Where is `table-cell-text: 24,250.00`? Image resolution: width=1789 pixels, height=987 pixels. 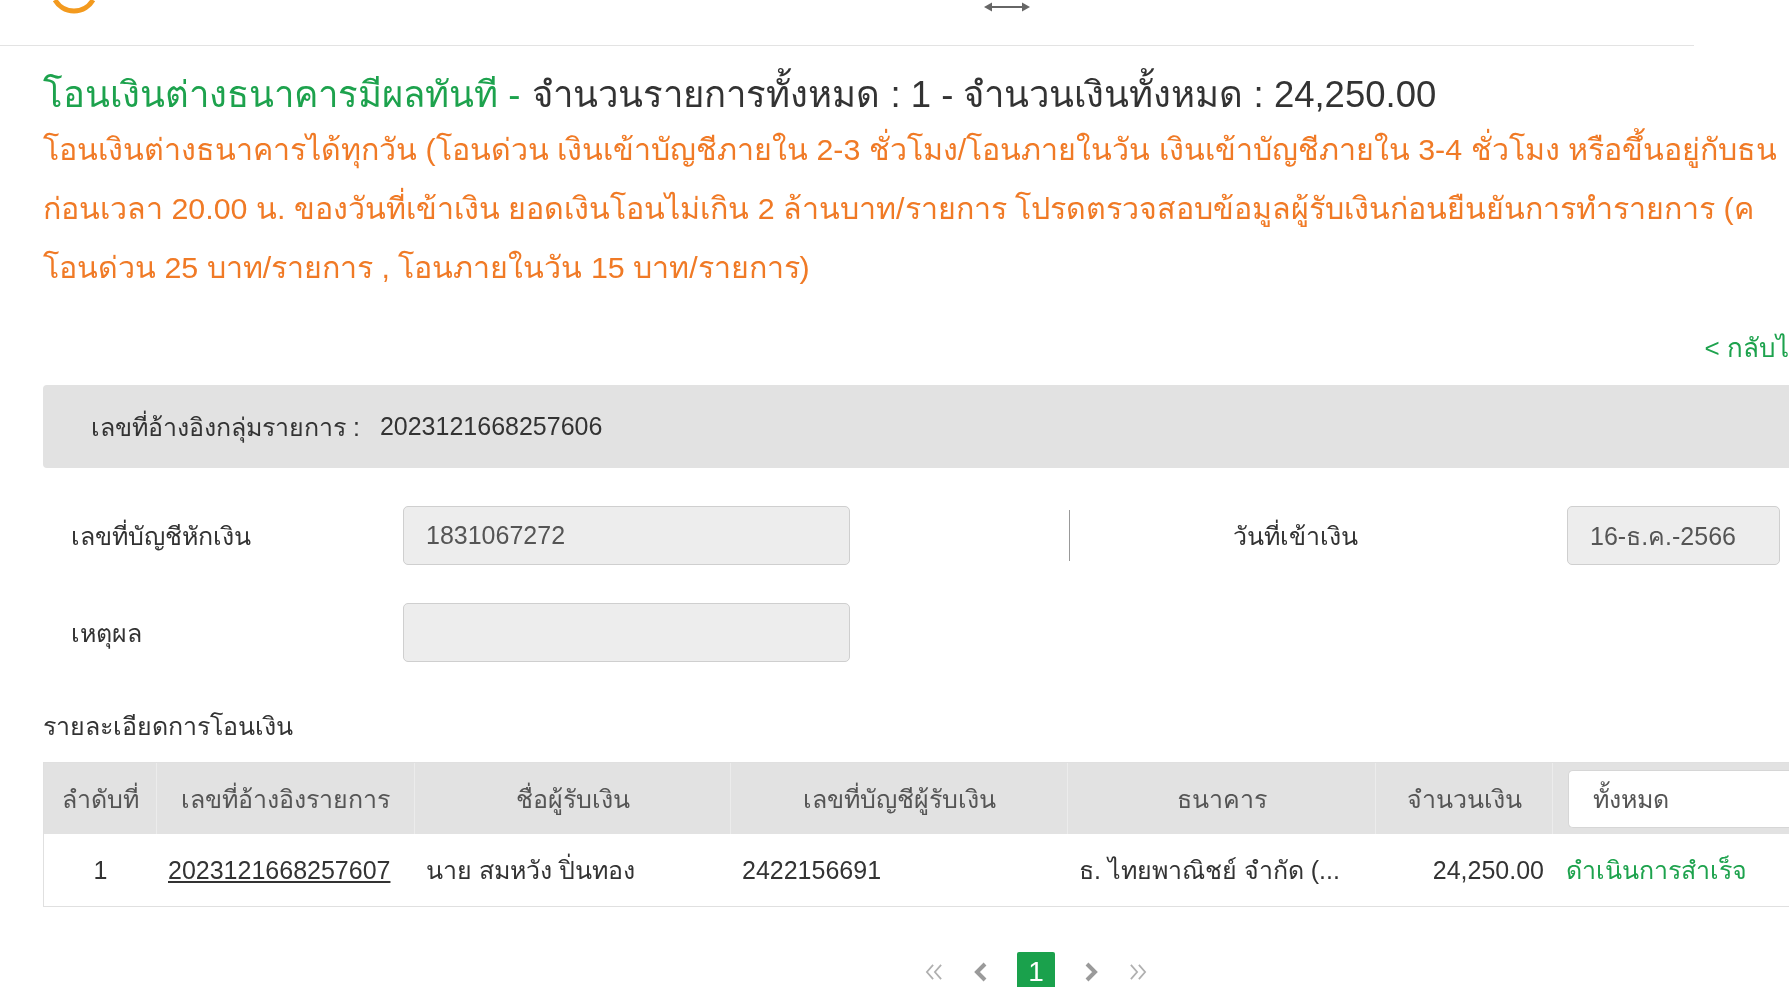
table-cell-text: 24,250.00 is located at coordinates (1488, 870).